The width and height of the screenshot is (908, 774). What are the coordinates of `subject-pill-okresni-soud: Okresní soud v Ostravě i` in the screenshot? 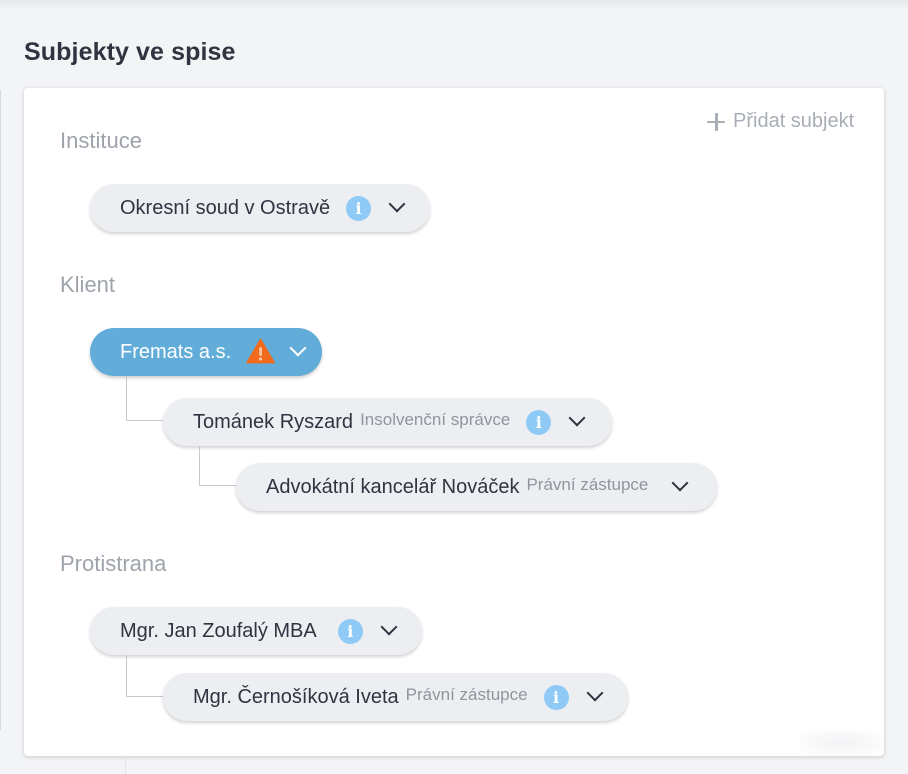 It's located at (260, 208).